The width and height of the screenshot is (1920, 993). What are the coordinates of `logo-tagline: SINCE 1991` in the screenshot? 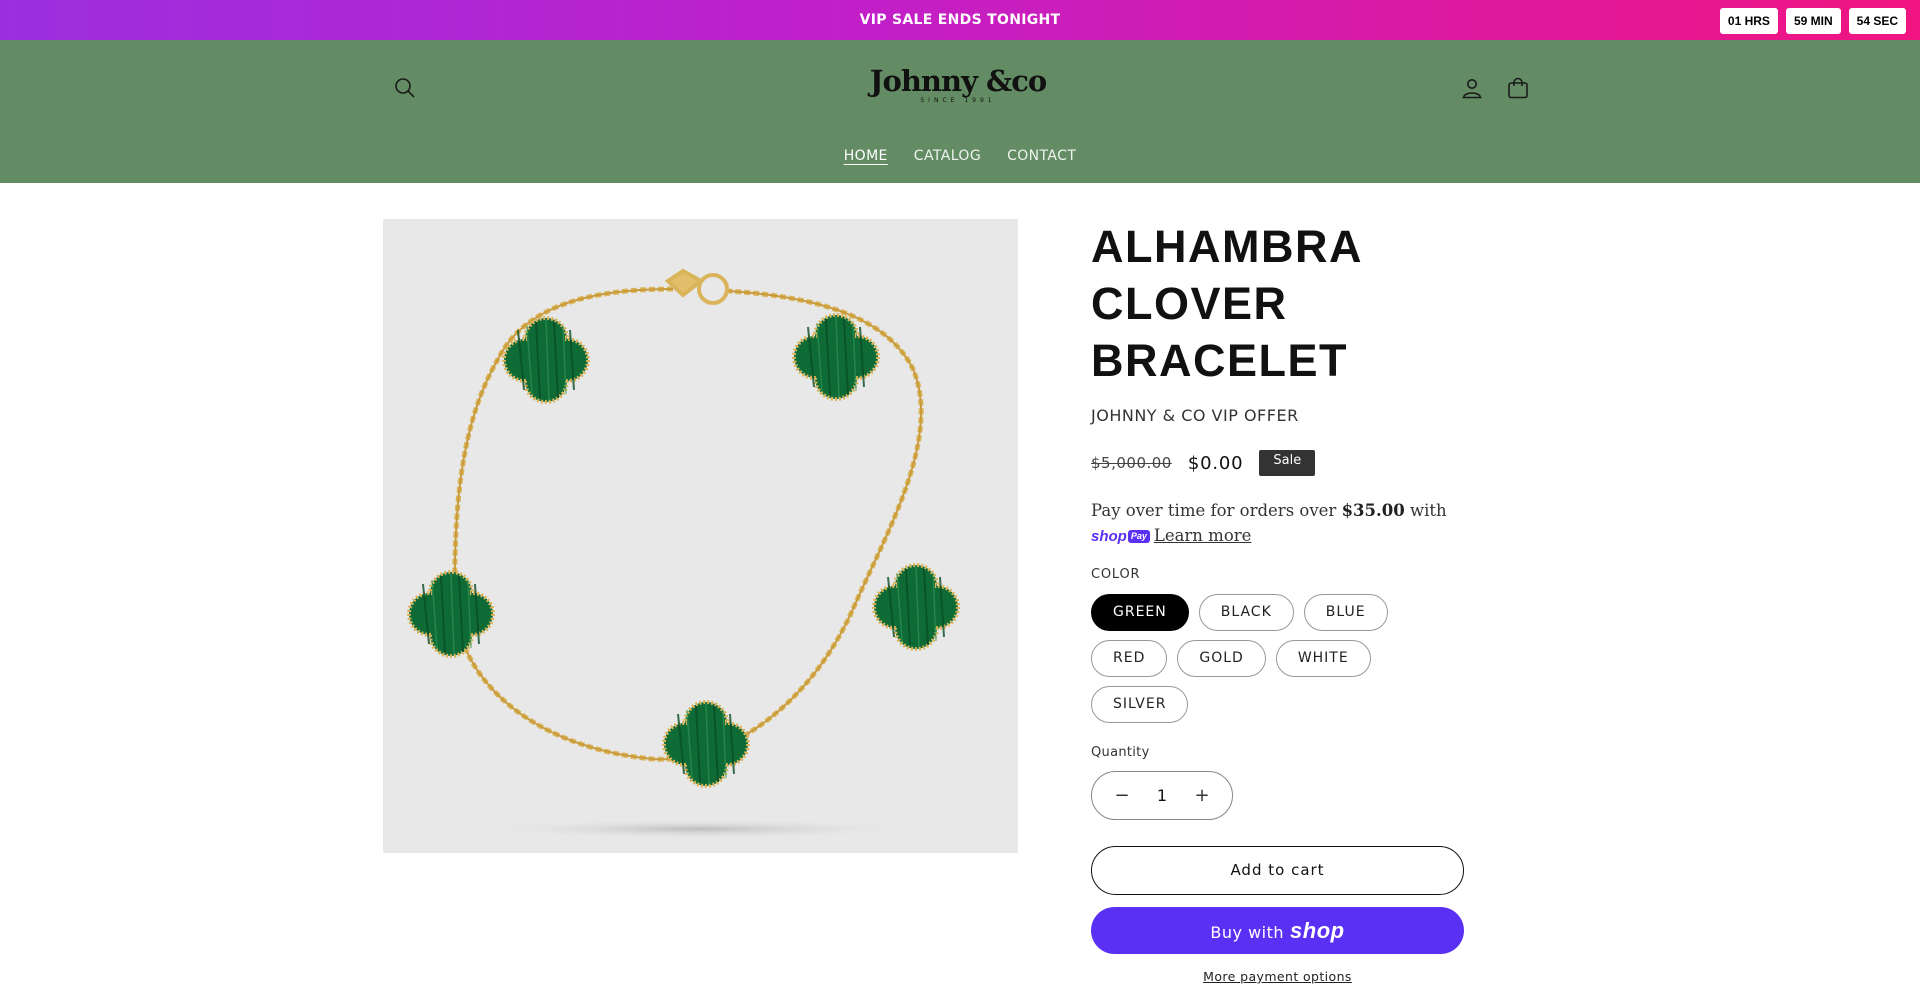 It's located at (958, 100).